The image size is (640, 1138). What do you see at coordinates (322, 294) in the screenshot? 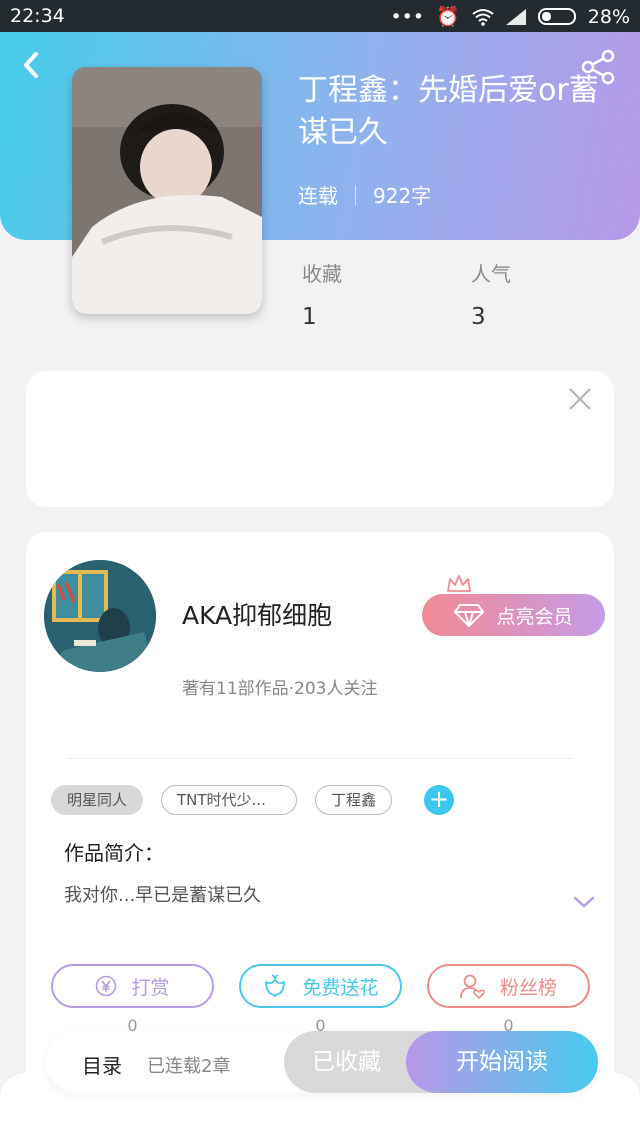
I see `stat-collections: 收藏 1` at bounding box center [322, 294].